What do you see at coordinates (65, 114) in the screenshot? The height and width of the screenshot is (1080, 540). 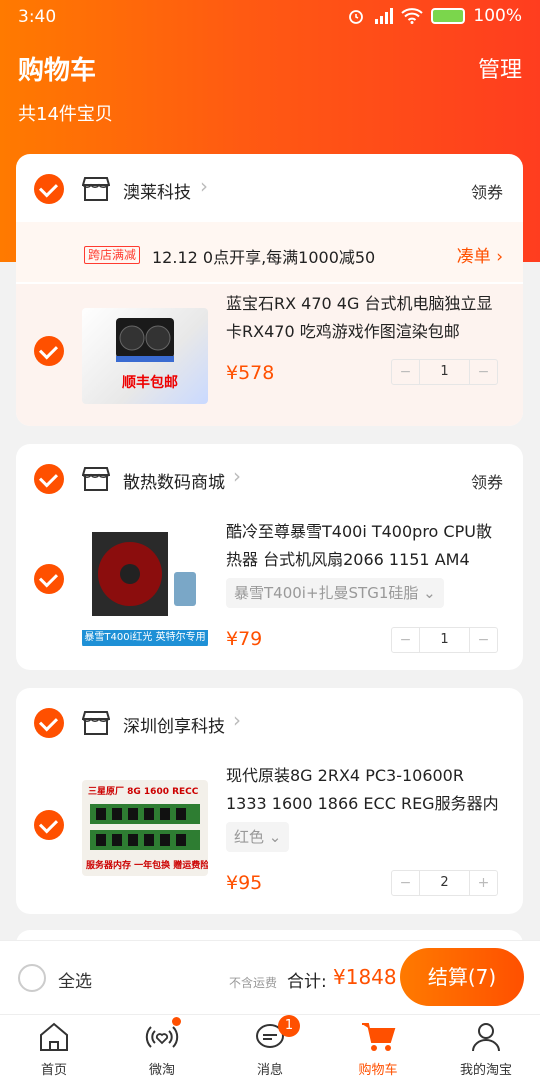 I see `item-count: 共14件宝贝` at bounding box center [65, 114].